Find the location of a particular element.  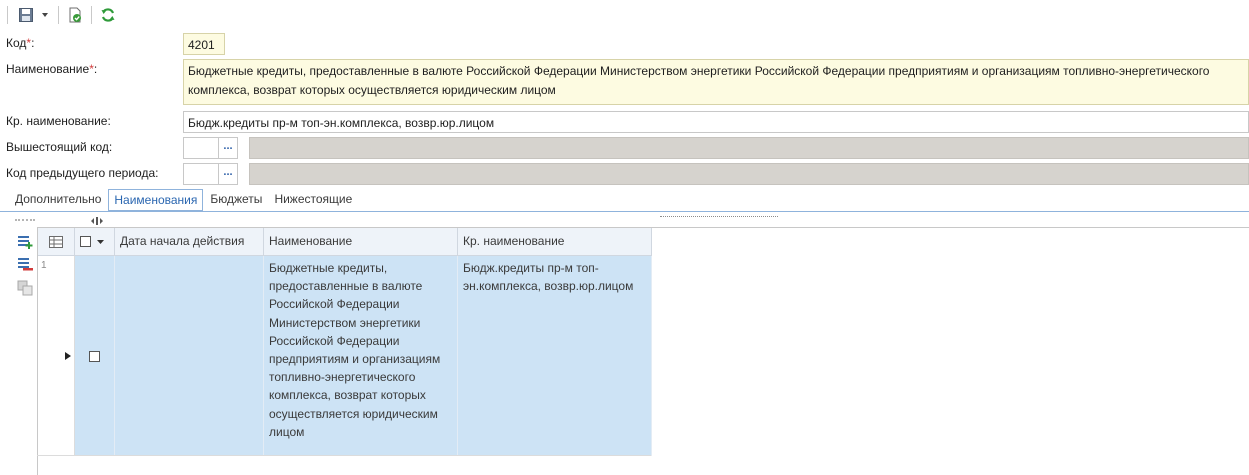

add-row-icon is located at coordinates (25, 242).